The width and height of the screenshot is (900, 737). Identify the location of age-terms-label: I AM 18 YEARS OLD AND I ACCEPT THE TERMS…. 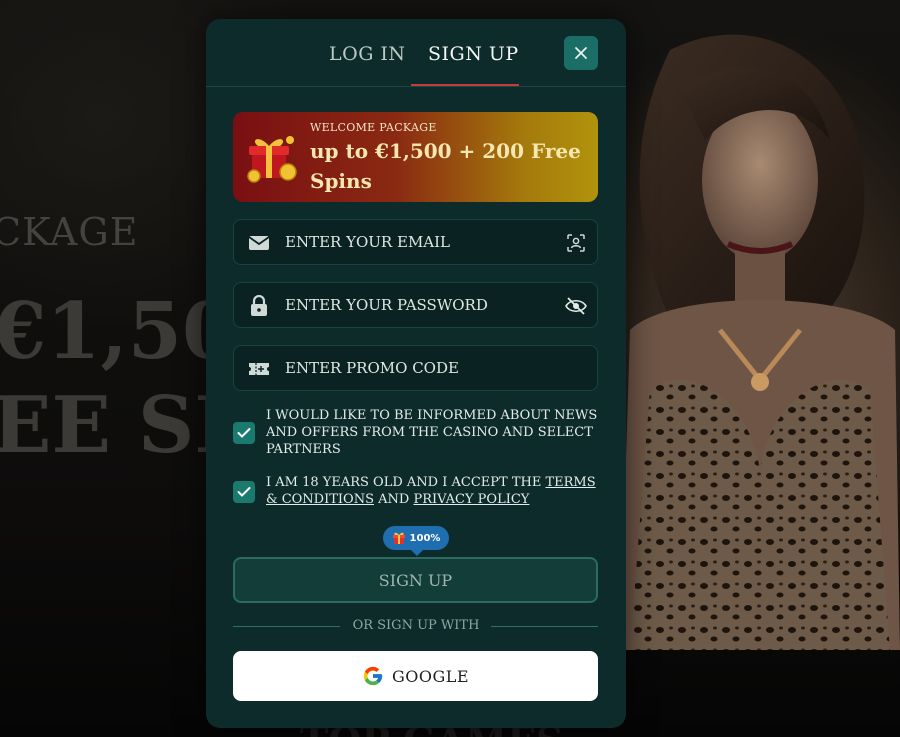
(436, 491).